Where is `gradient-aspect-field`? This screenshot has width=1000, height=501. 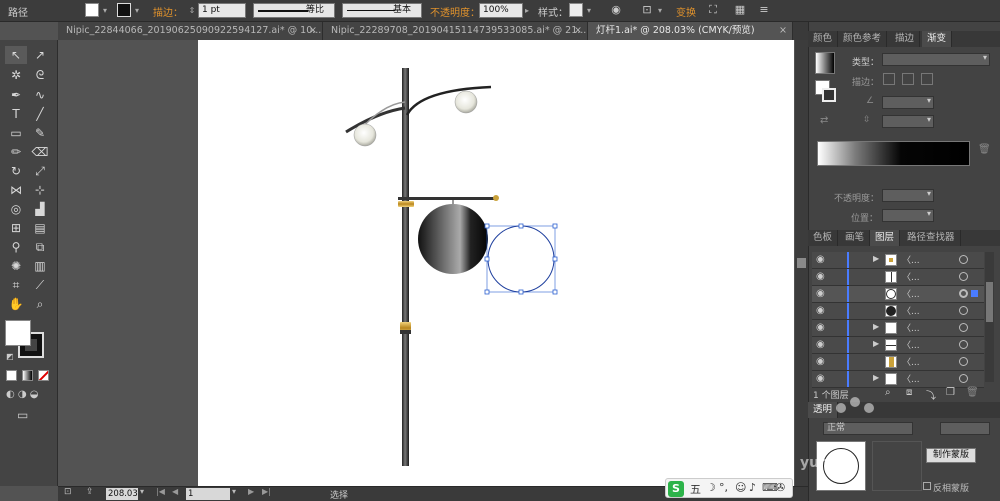
gradient-aspect-field is located at coordinates (908, 121).